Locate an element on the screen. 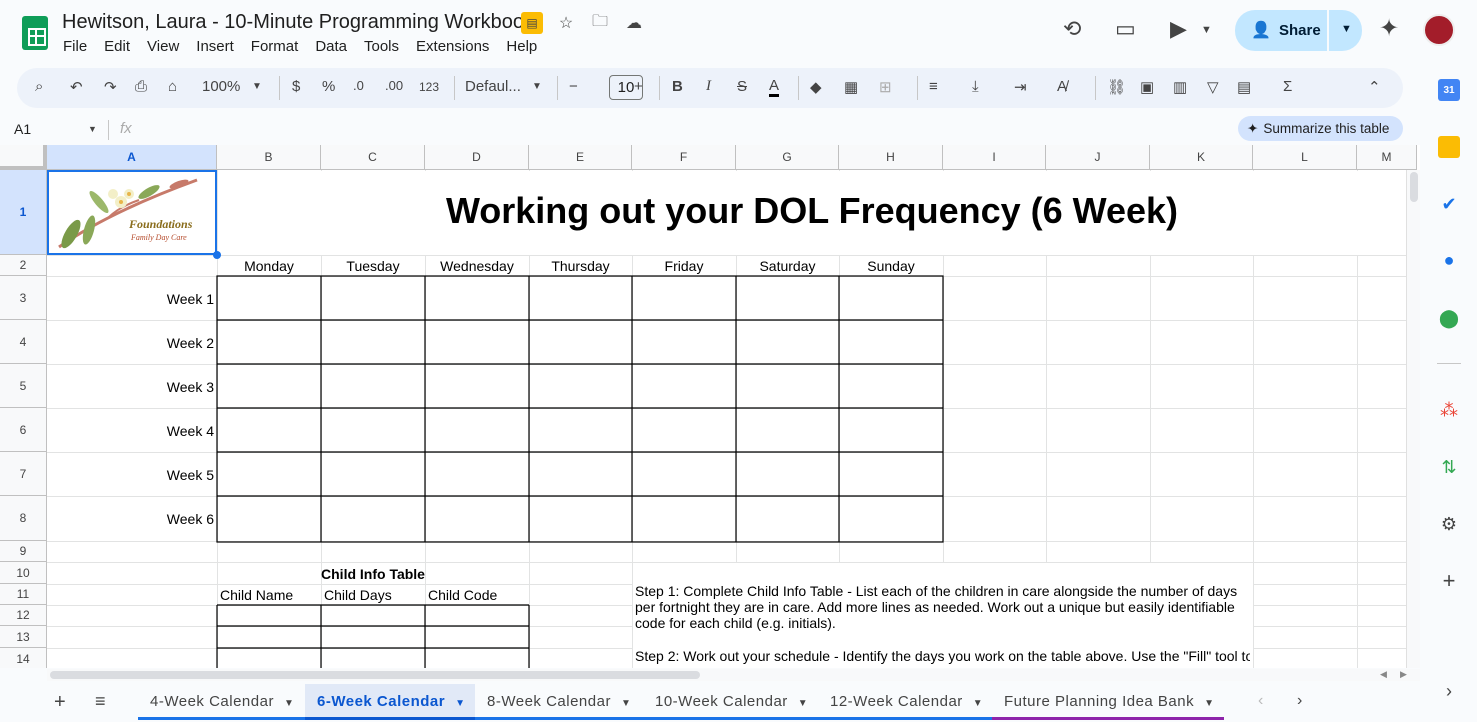 The height and width of the screenshot is (722, 1477). summarize-table-button: ✦ Summarize this table is located at coordinates (1320, 128).